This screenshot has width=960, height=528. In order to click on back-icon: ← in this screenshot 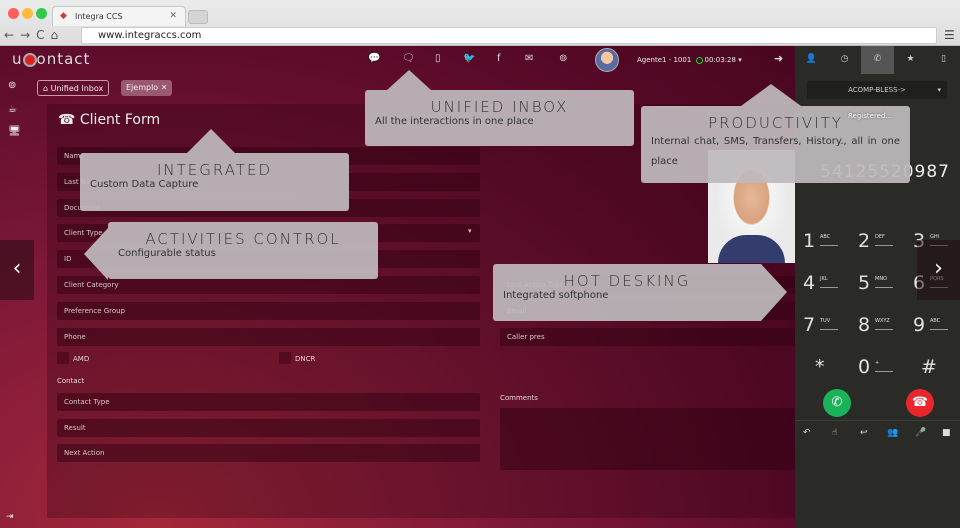, I will do `click(12, 35)`.